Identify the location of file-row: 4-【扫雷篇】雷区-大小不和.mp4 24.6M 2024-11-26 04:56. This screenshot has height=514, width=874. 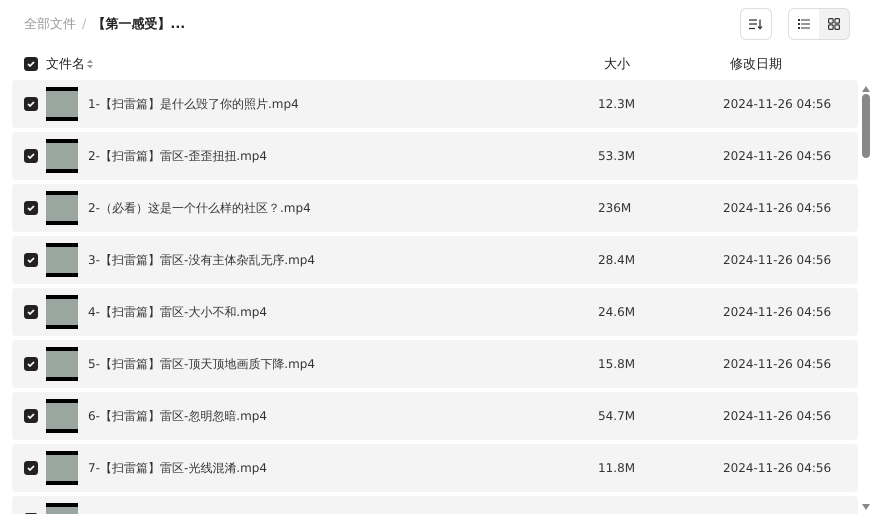
(435, 312).